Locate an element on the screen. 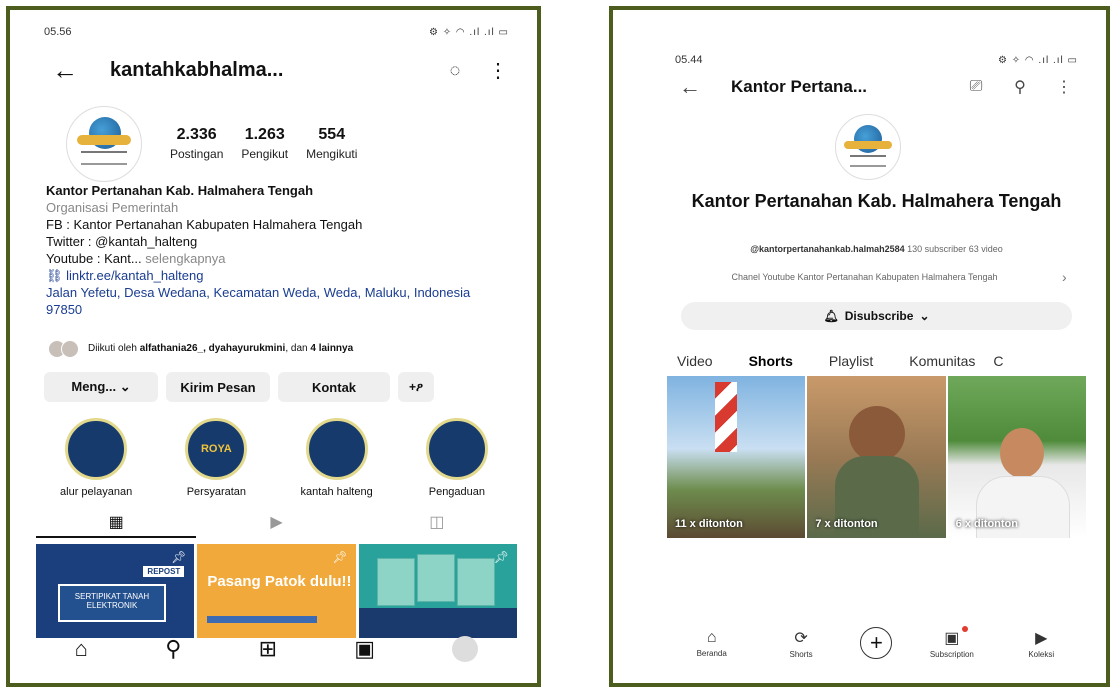  highlight-alur-pelayanan: alur pelayanan is located at coordinates (96, 461).